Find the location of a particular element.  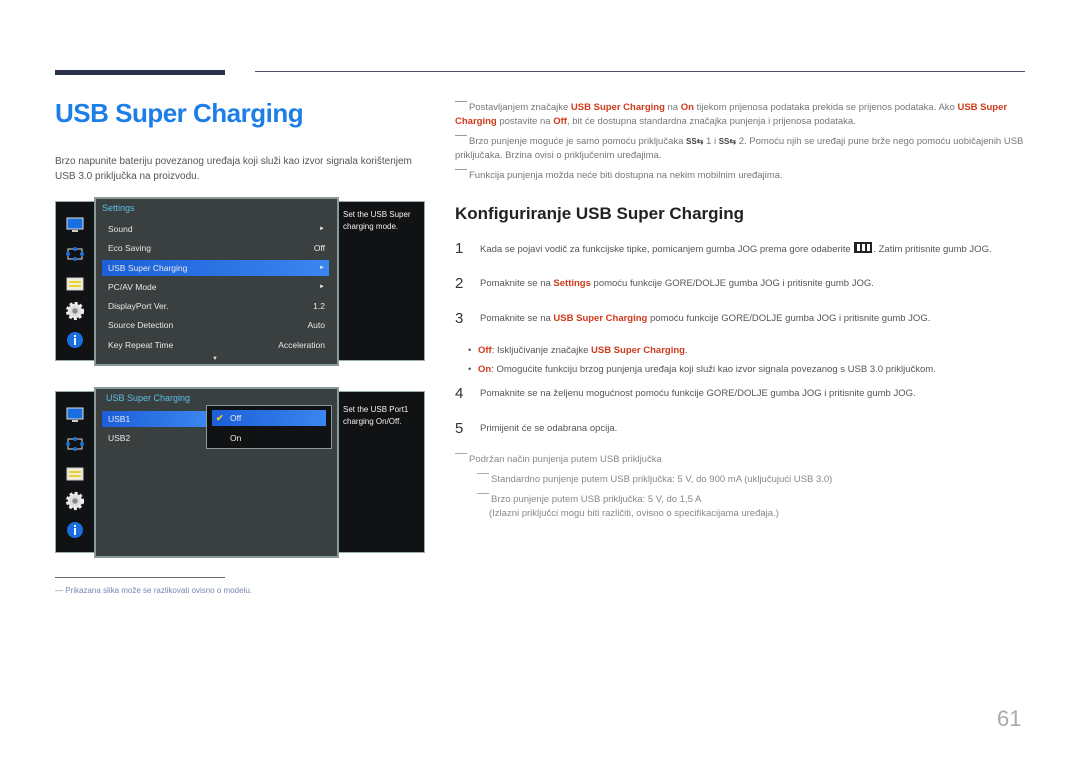

usb1-option-popup: ✔ Off On is located at coordinates (269, 427).